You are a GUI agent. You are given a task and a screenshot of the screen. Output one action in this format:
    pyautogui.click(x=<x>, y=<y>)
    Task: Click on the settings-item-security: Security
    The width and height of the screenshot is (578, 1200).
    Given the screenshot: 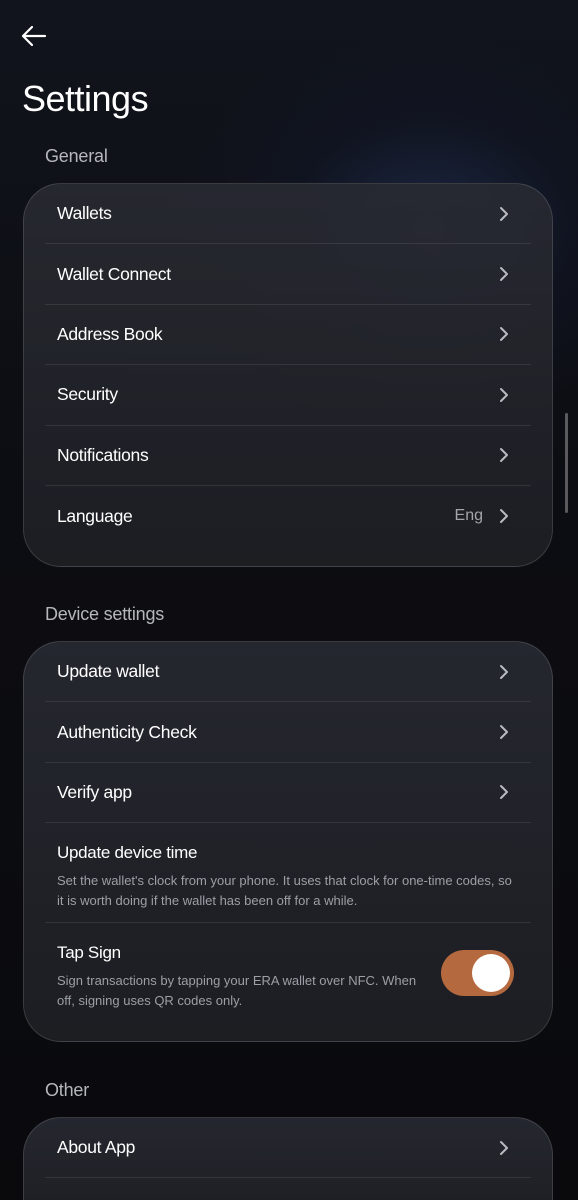 What is the action you would take?
    pyautogui.click(x=288, y=395)
    